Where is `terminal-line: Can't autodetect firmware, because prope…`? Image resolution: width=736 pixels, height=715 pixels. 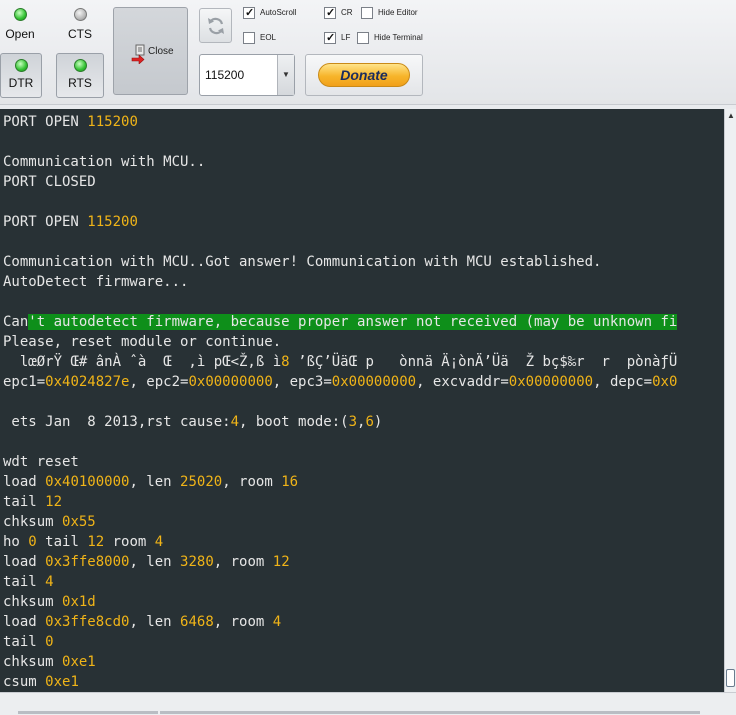 terminal-line: Can't autodetect firmware, because prope… is located at coordinates (340, 322).